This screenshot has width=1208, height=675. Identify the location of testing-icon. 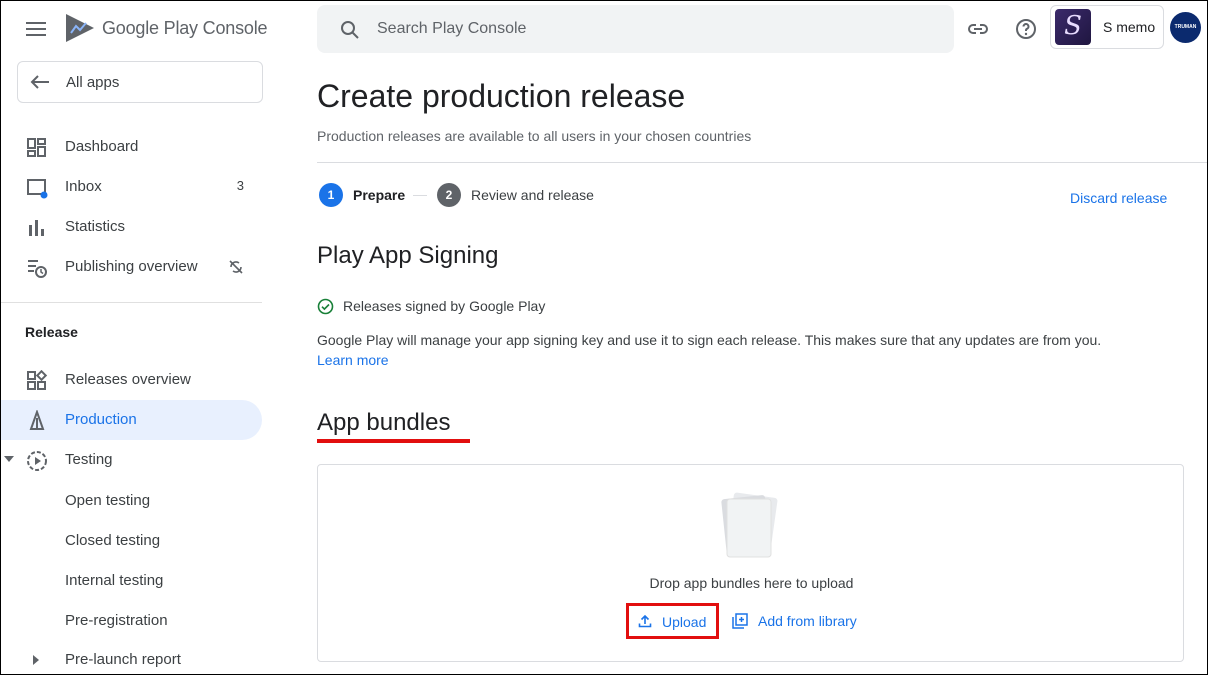
(37, 461).